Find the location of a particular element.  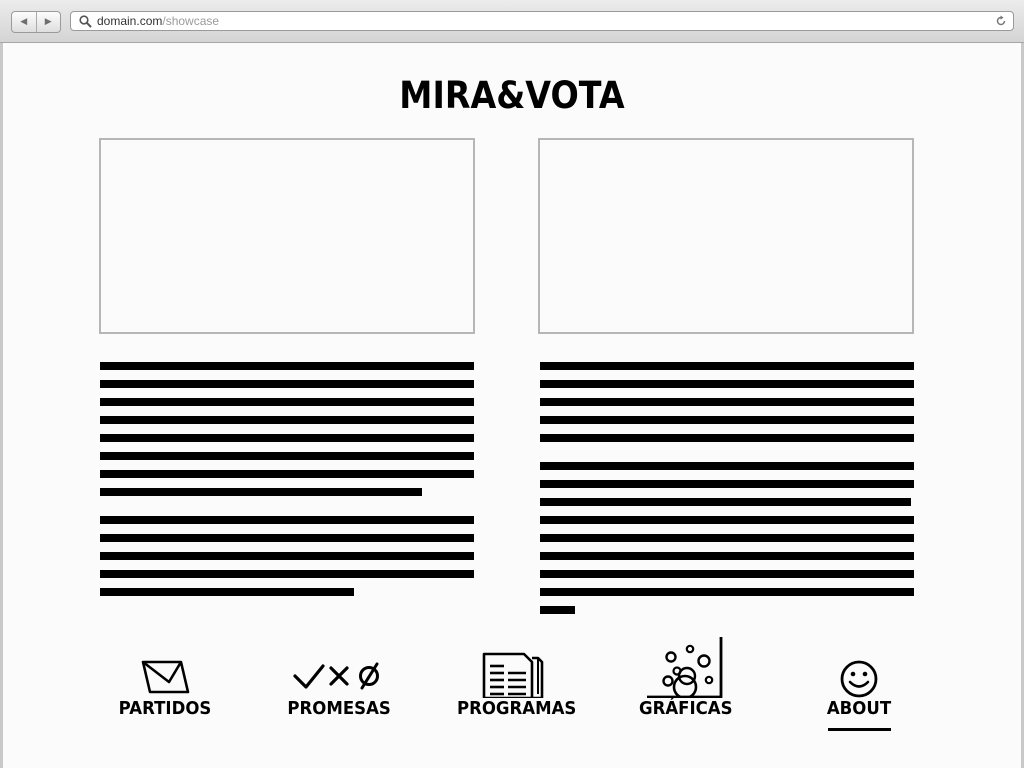

nav-item-about: ABOUT is located at coordinates (859, 677).